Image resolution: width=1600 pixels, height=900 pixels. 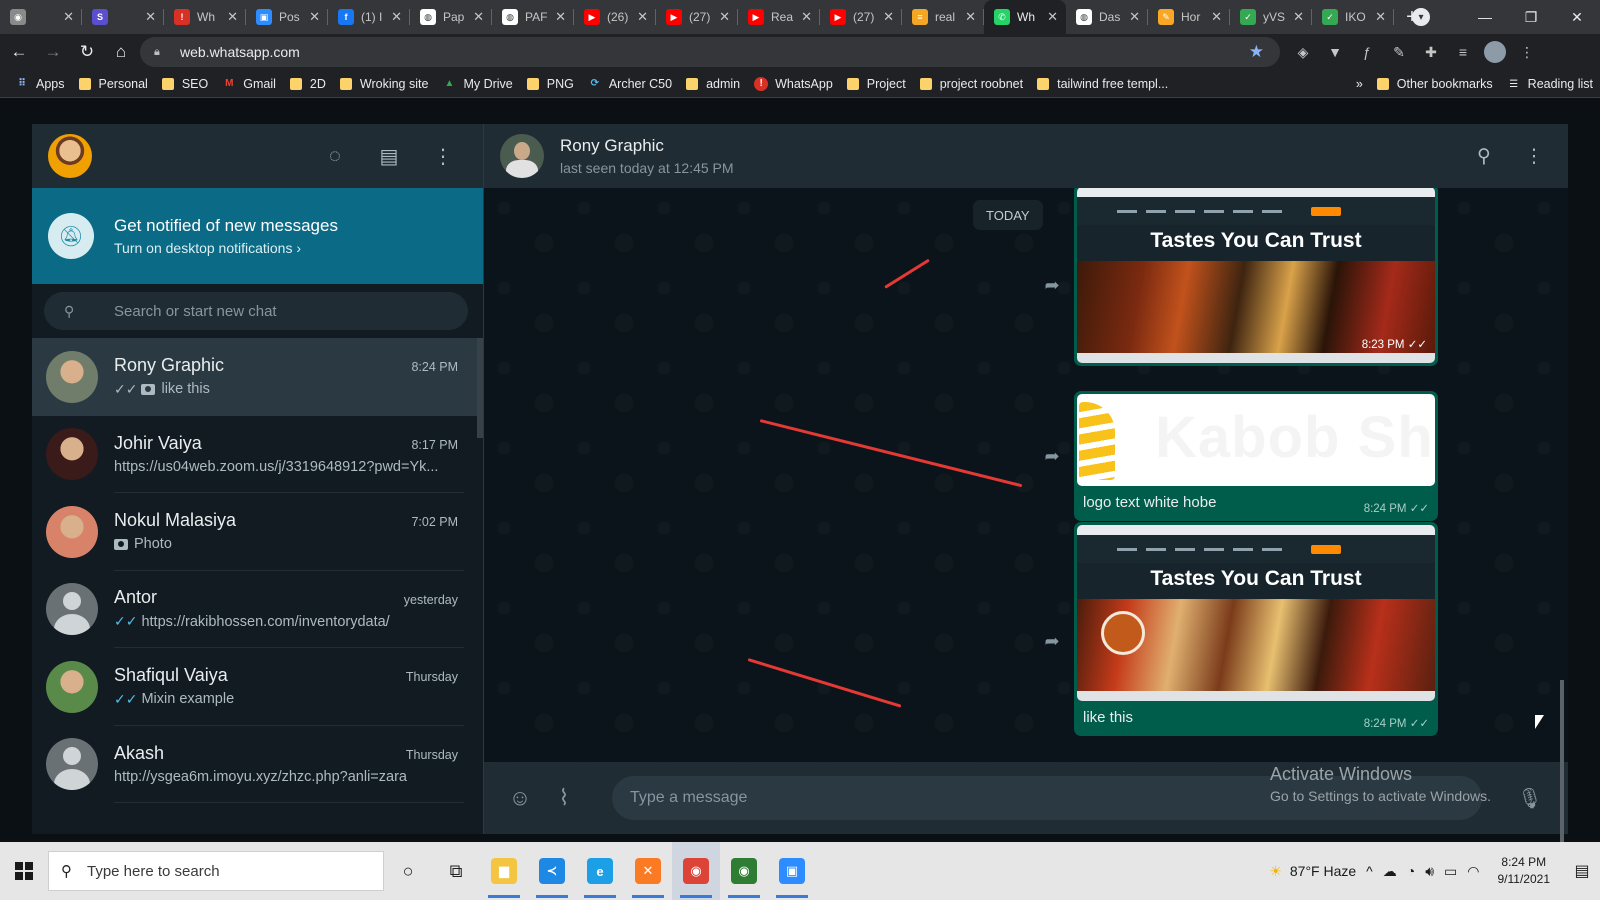 What do you see at coordinates (1562, 763) in the screenshot?
I see `page-scrollbar` at bounding box center [1562, 763].